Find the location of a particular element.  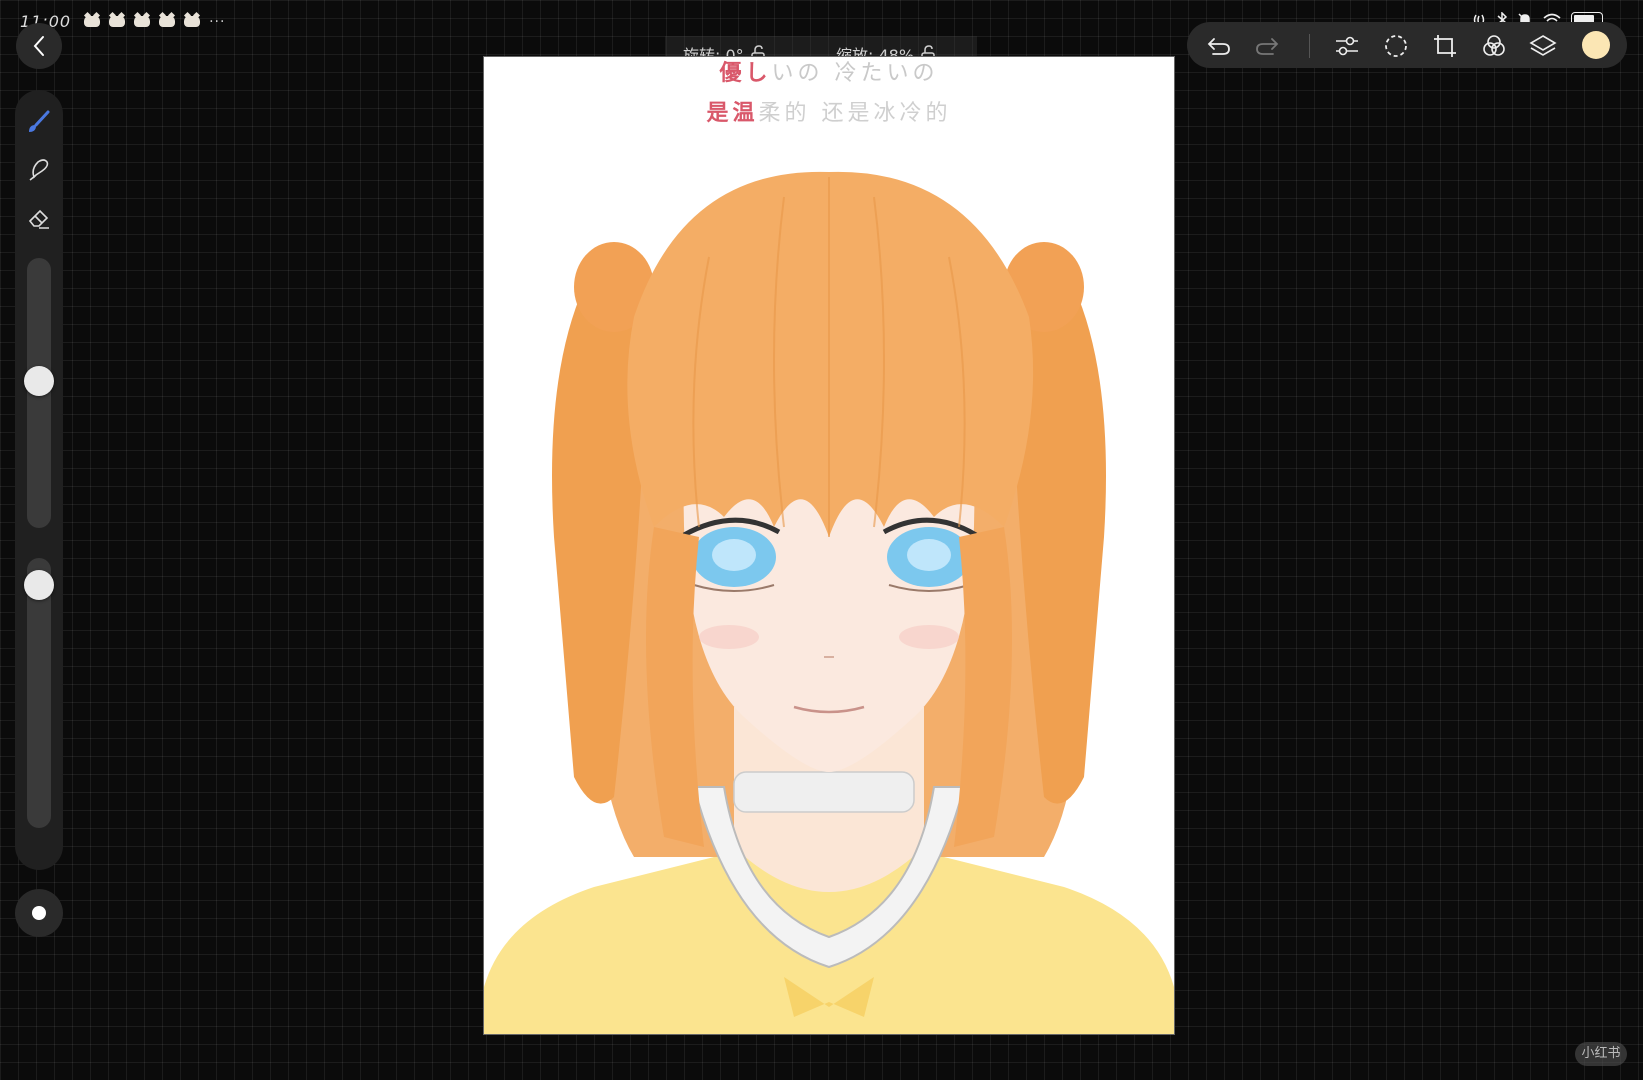

transform-icon is located at coordinates (1445, 46).